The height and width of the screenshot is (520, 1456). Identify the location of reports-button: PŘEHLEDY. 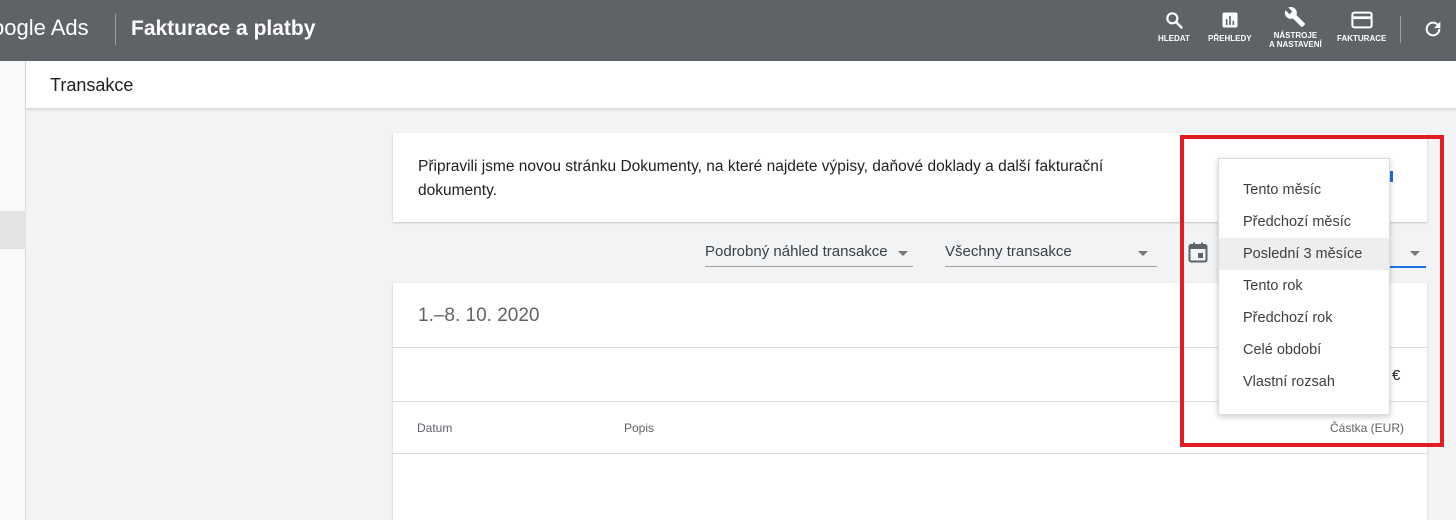
(1230, 26).